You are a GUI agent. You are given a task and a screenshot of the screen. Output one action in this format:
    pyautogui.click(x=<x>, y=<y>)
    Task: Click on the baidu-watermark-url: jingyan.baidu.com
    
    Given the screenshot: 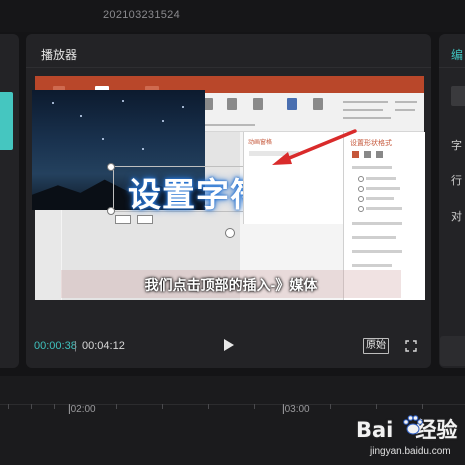 What is the action you would take?
    pyautogui.click(x=410, y=451)
    